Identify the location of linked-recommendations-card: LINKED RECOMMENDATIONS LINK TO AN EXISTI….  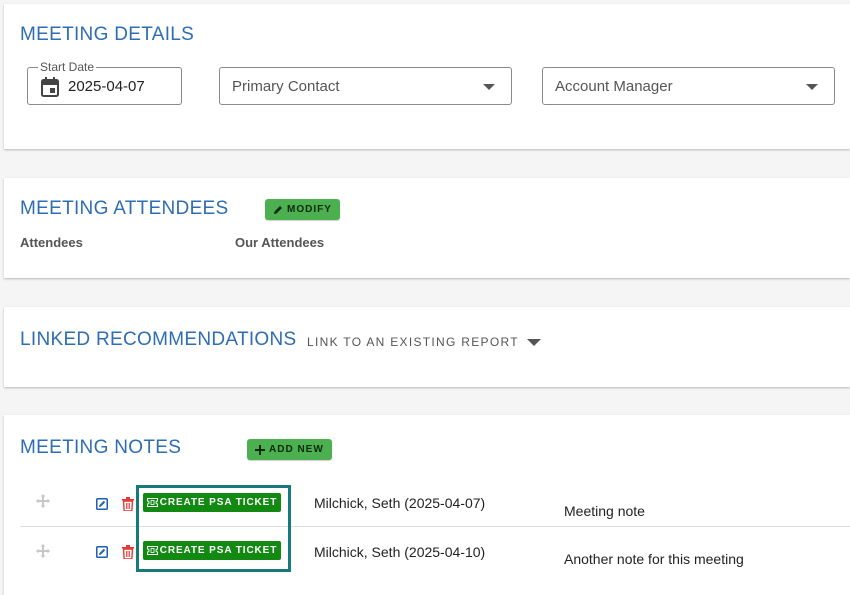
(427, 347).